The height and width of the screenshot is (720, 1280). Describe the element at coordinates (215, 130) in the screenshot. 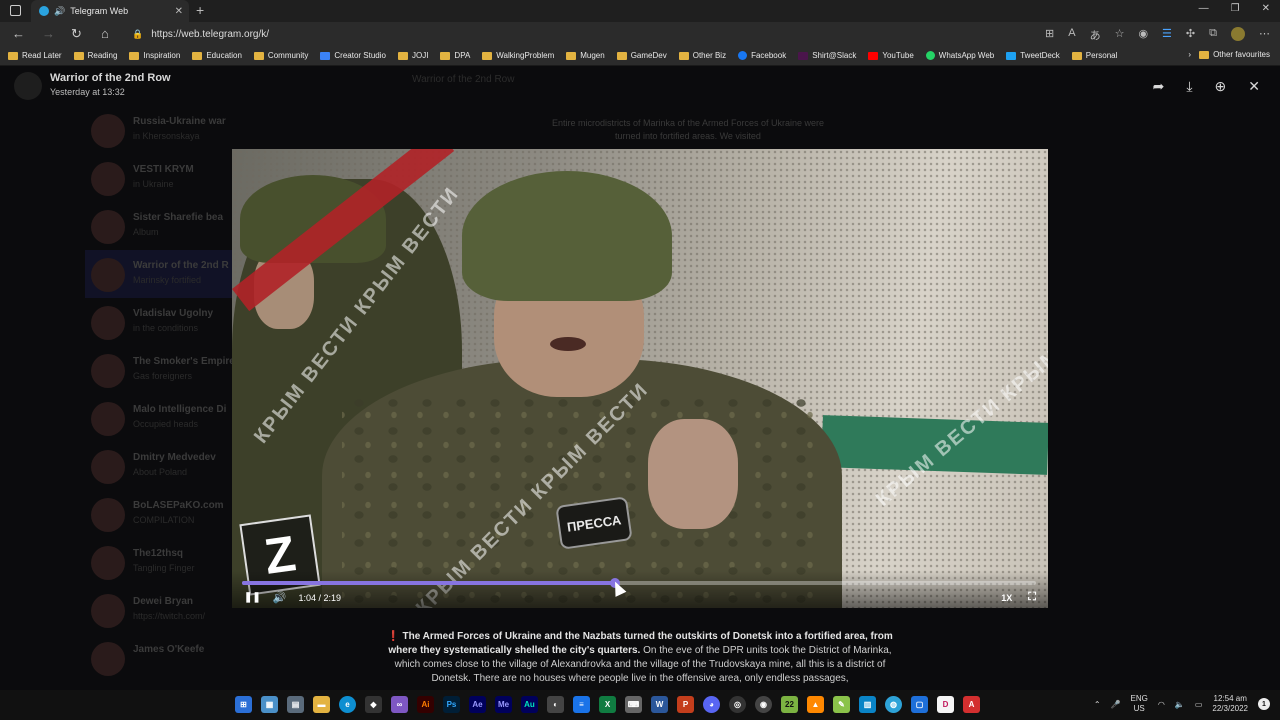

I see `chat-list-item: Russia-Ukraine war in Khersonskaya` at that location.